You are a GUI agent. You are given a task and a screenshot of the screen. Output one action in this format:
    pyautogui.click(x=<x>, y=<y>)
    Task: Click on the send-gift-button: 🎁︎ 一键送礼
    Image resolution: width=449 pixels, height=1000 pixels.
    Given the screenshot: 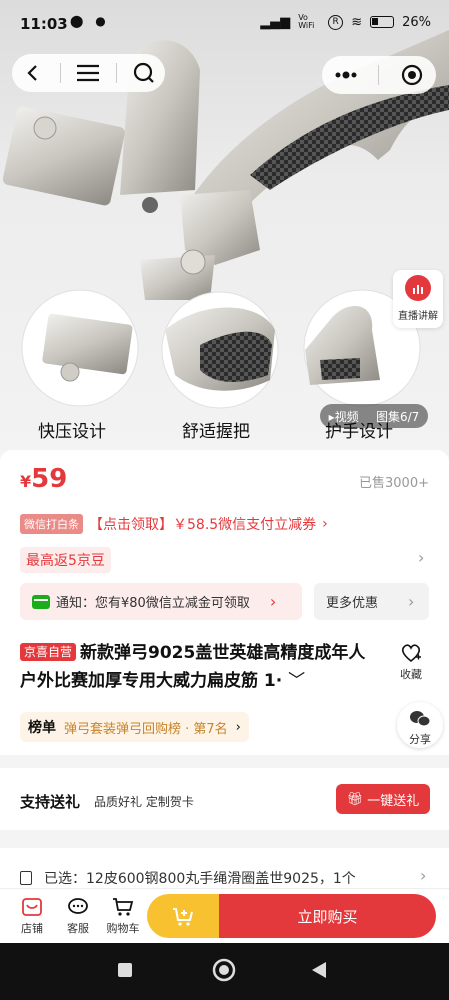 What is the action you would take?
    pyautogui.click(x=383, y=799)
    